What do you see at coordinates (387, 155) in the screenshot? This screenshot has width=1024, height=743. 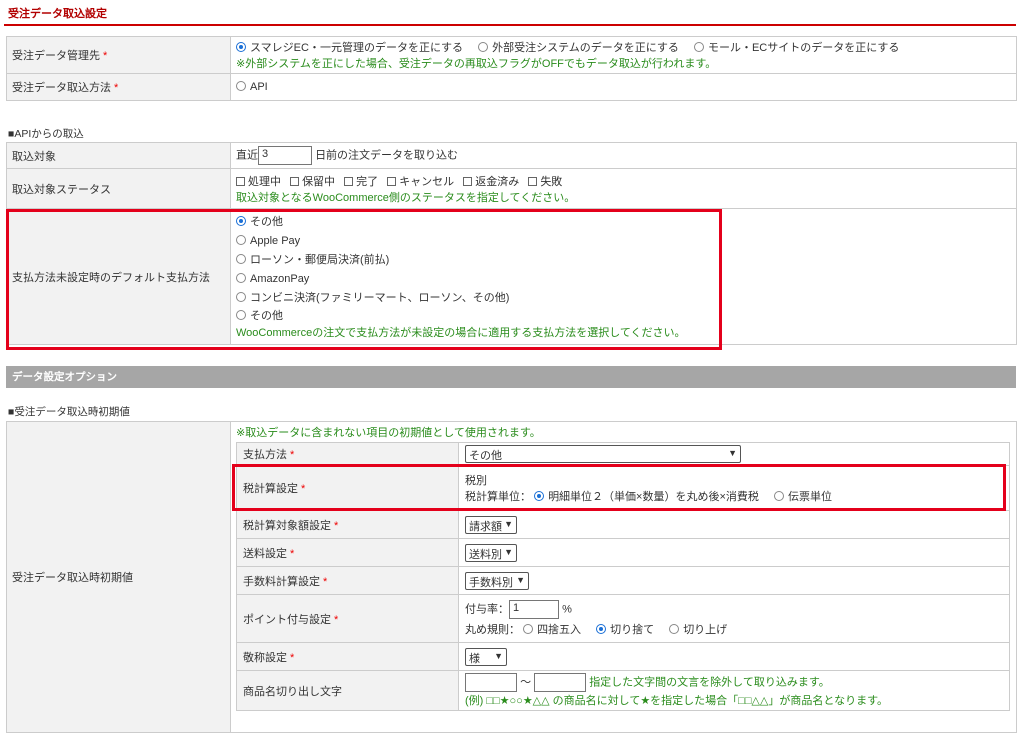 I see `target-suffix: 日前の注文データを取り込む` at bounding box center [387, 155].